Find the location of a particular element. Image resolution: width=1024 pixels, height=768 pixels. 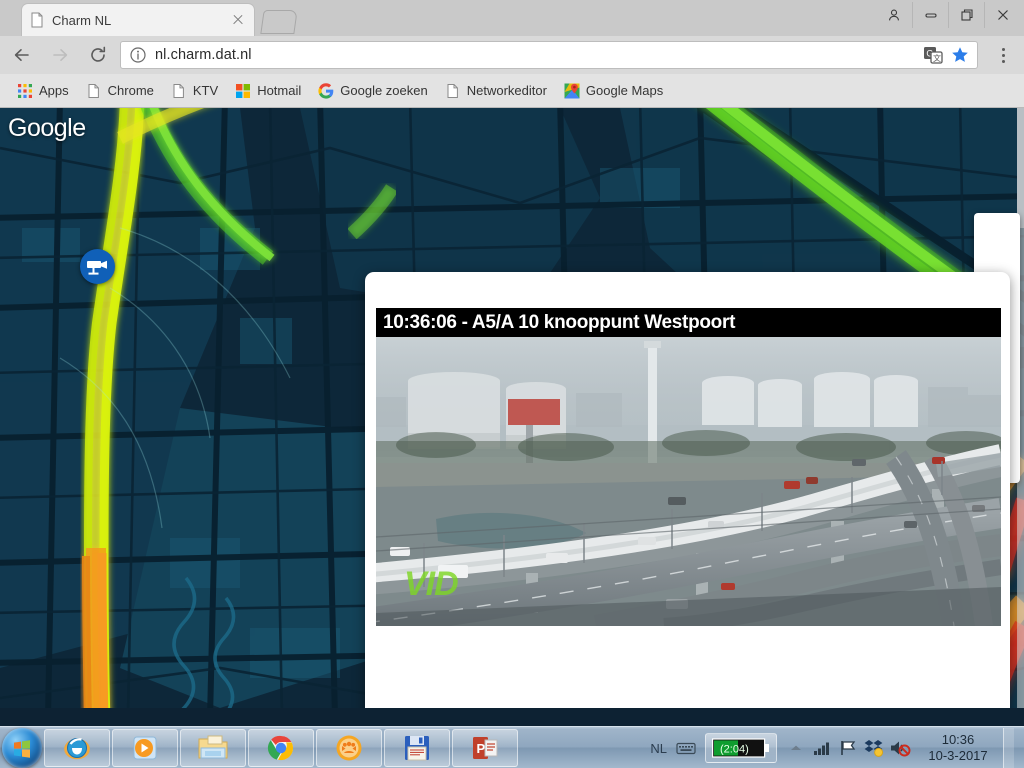

bookmark-label: Google zoeken is located at coordinates (384, 90).